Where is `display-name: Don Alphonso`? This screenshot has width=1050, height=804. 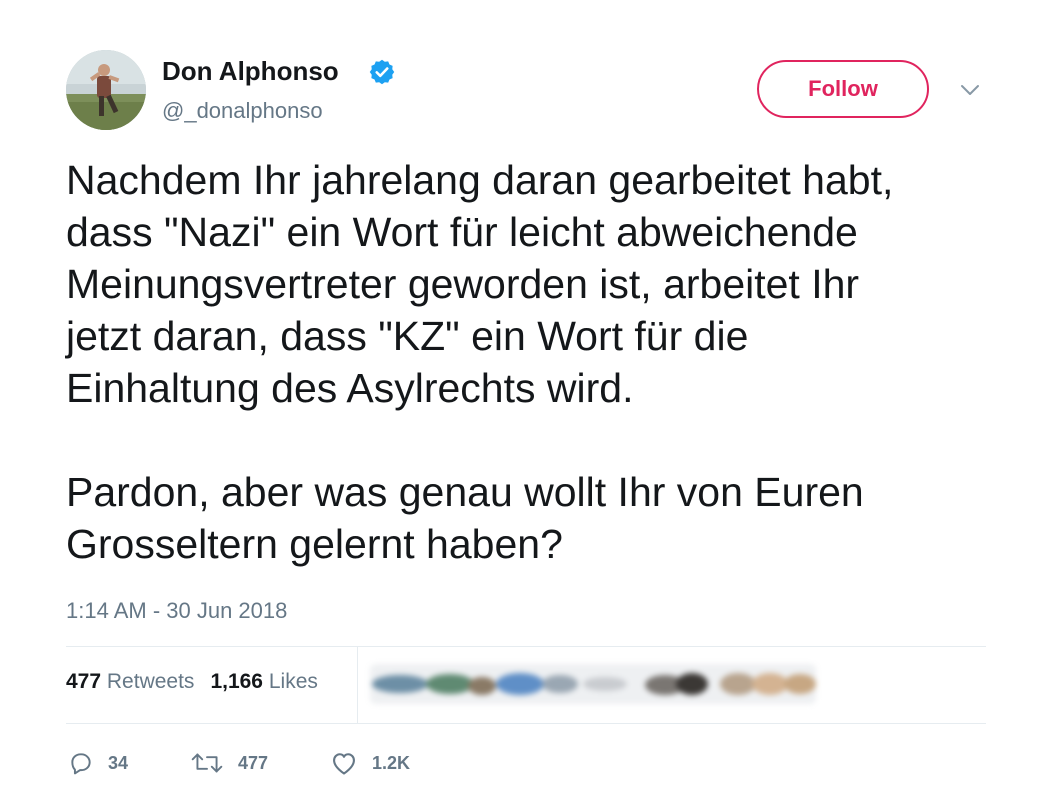 display-name: Don Alphonso is located at coordinates (250, 71).